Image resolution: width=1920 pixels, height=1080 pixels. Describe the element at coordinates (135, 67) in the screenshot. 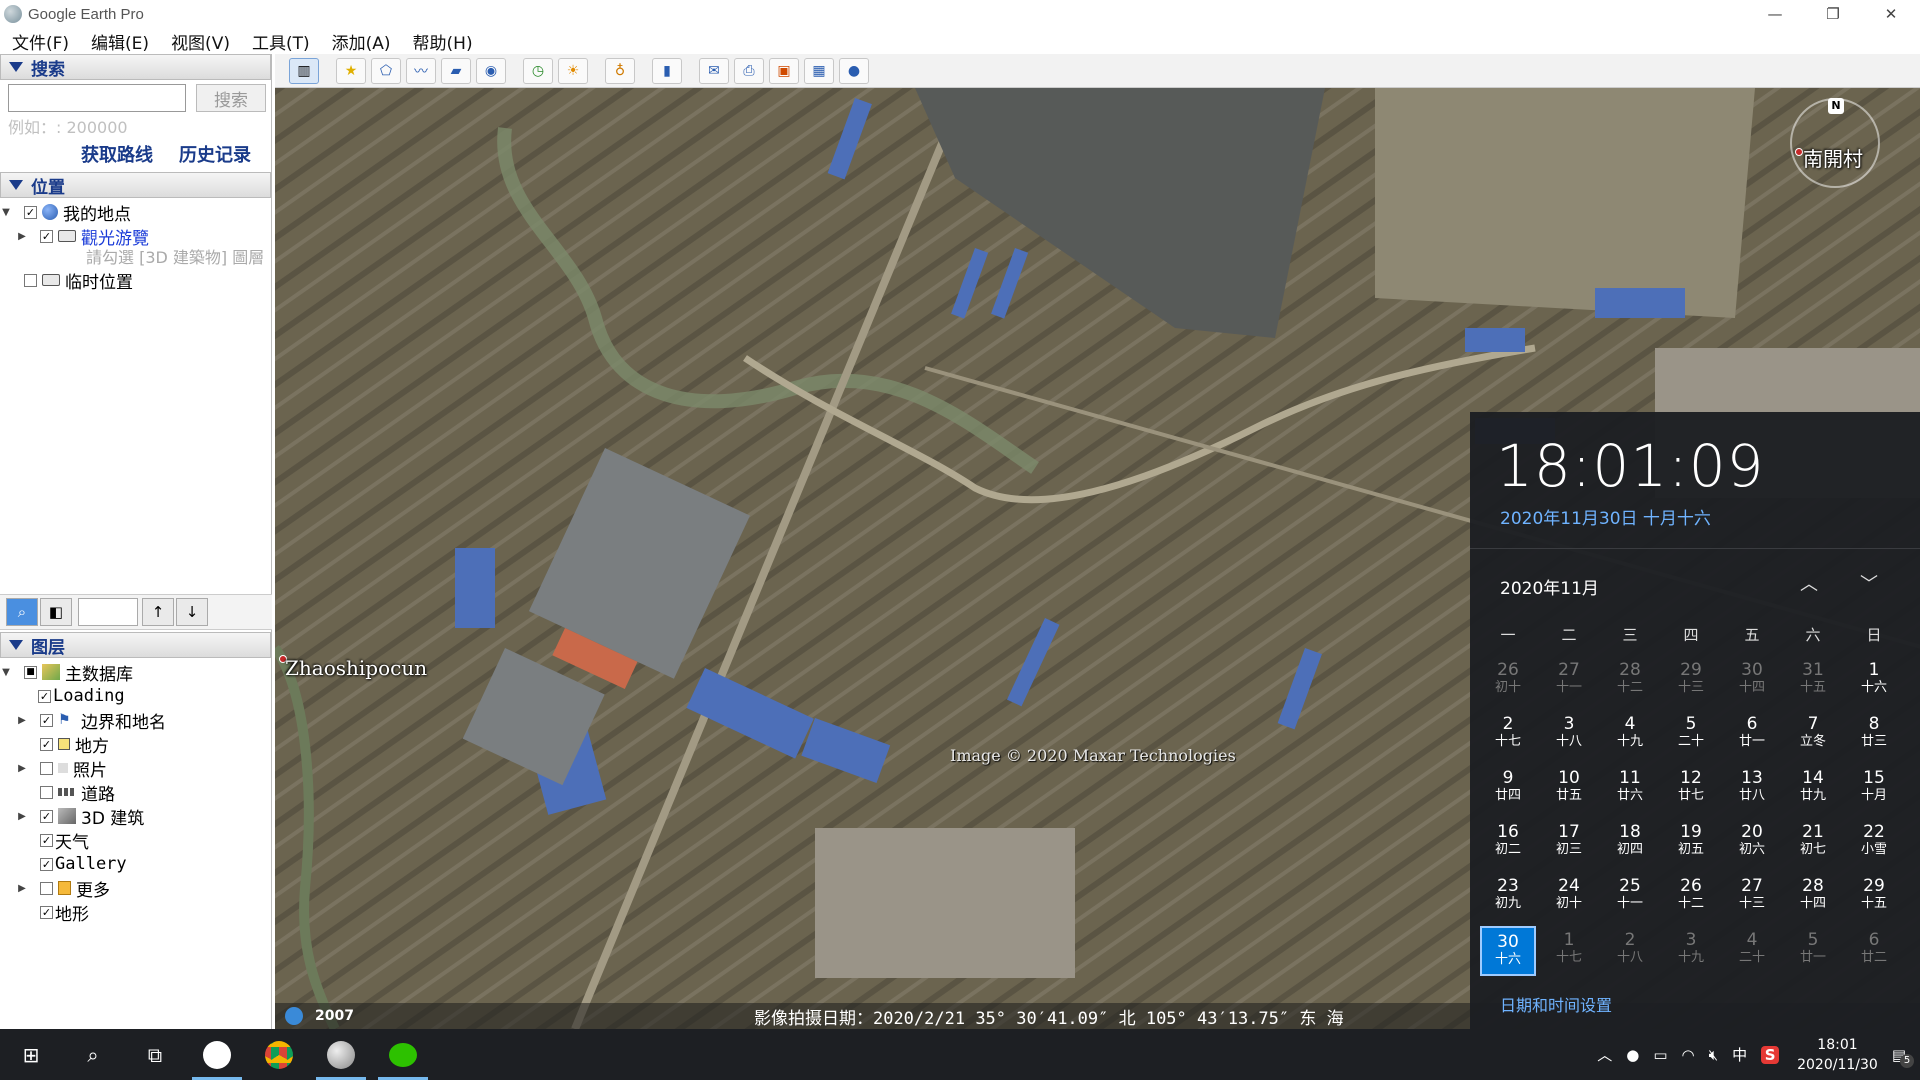

I see `search-panel-header: 搜索` at that location.